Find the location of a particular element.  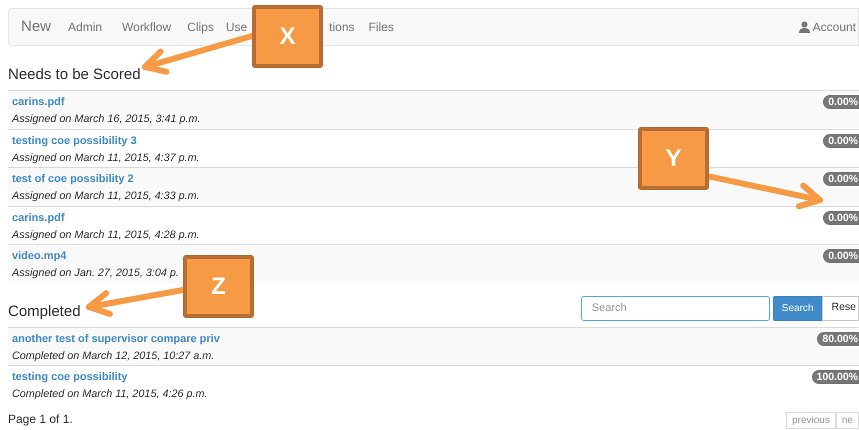

item-link: testing coe possibility 3 is located at coordinates (74, 141).